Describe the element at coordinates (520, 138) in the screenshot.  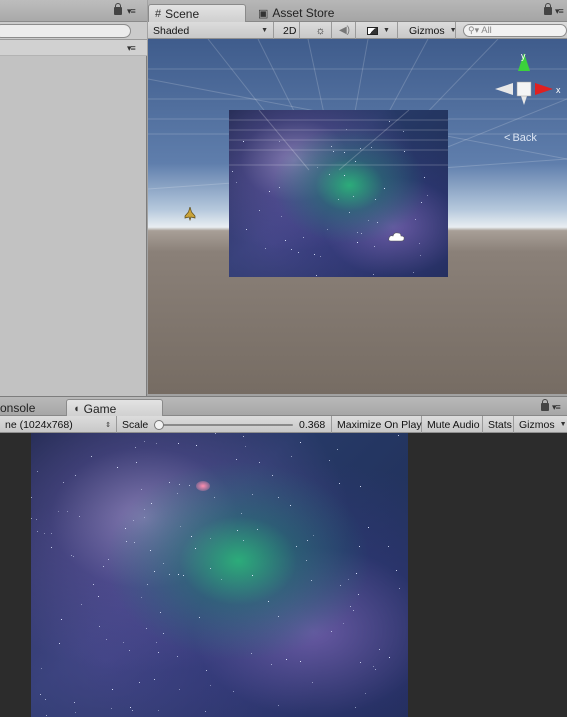
I see `back-view-label: < Back` at that location.